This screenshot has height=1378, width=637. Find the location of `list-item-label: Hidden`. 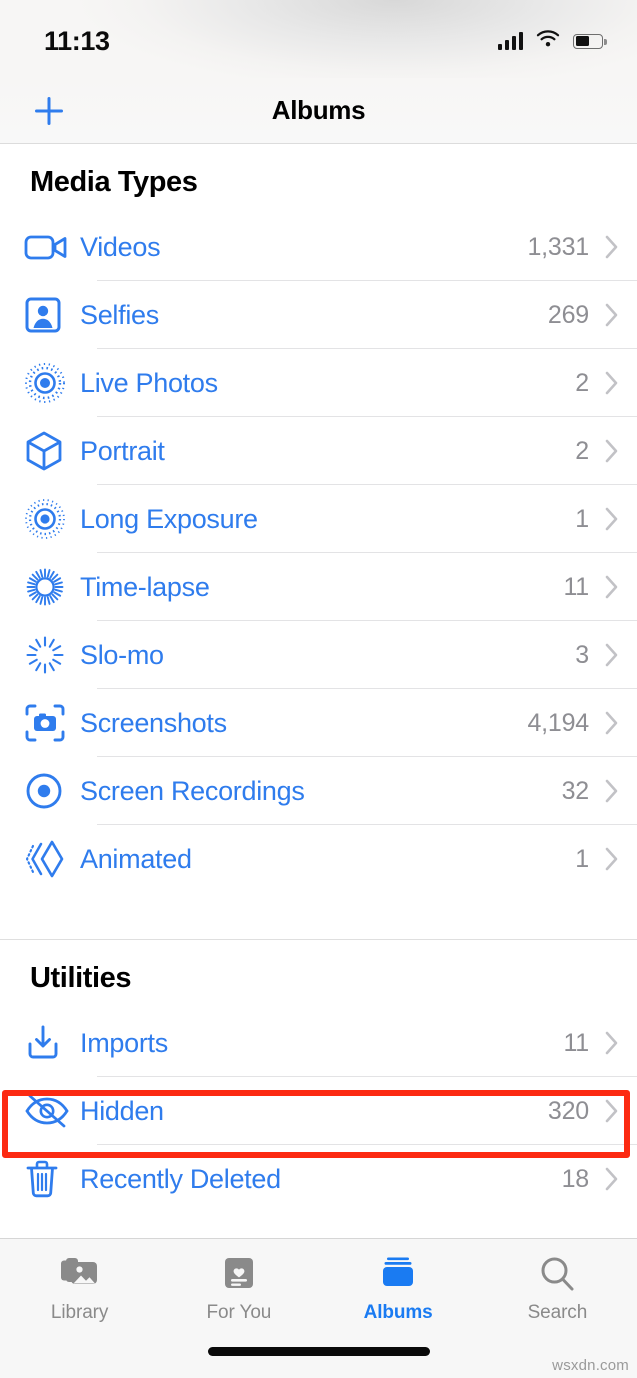

list-item-label: Hidden is located at coordinates (122, 1110).